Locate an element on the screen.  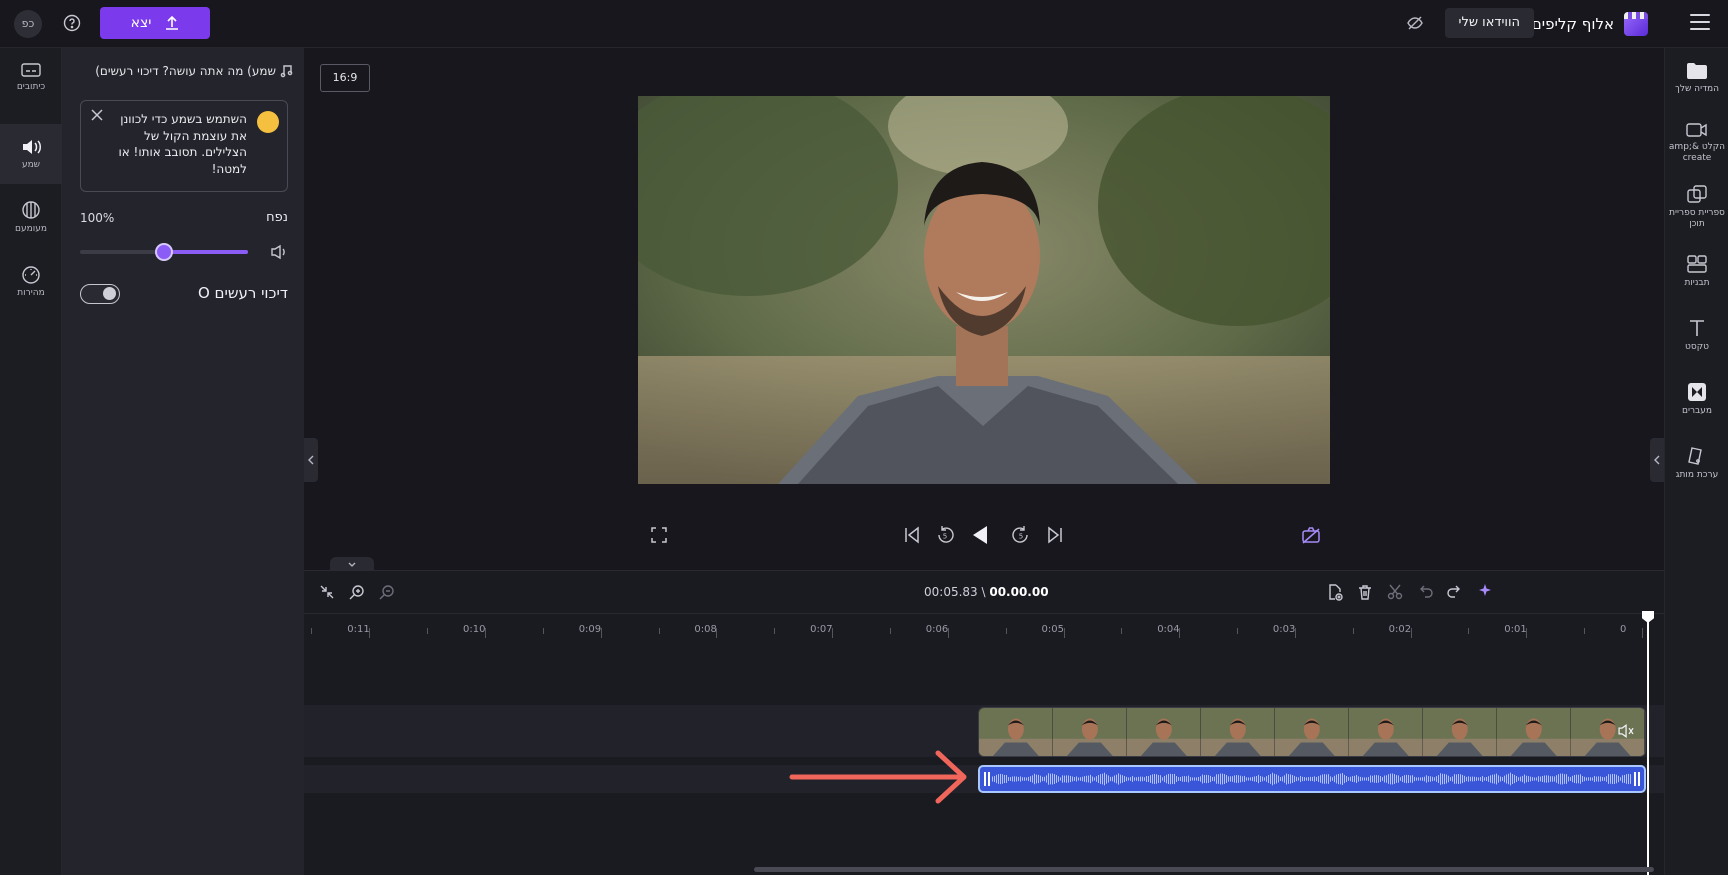
zoom-in-icon is located at coordinates (357, 592).